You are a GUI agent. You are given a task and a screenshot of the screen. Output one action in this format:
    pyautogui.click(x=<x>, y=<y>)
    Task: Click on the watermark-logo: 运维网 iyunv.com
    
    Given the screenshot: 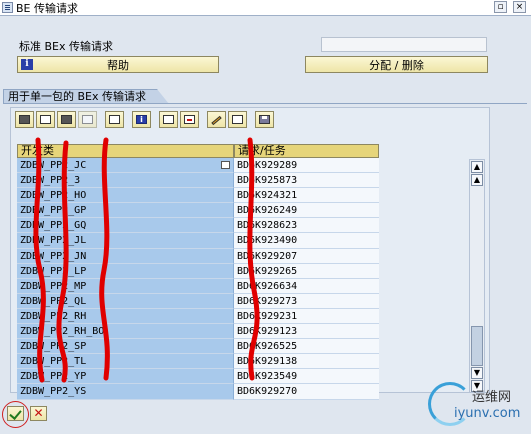 What is the action you would take?
    pyautogui.click(x=478, y=406)
    